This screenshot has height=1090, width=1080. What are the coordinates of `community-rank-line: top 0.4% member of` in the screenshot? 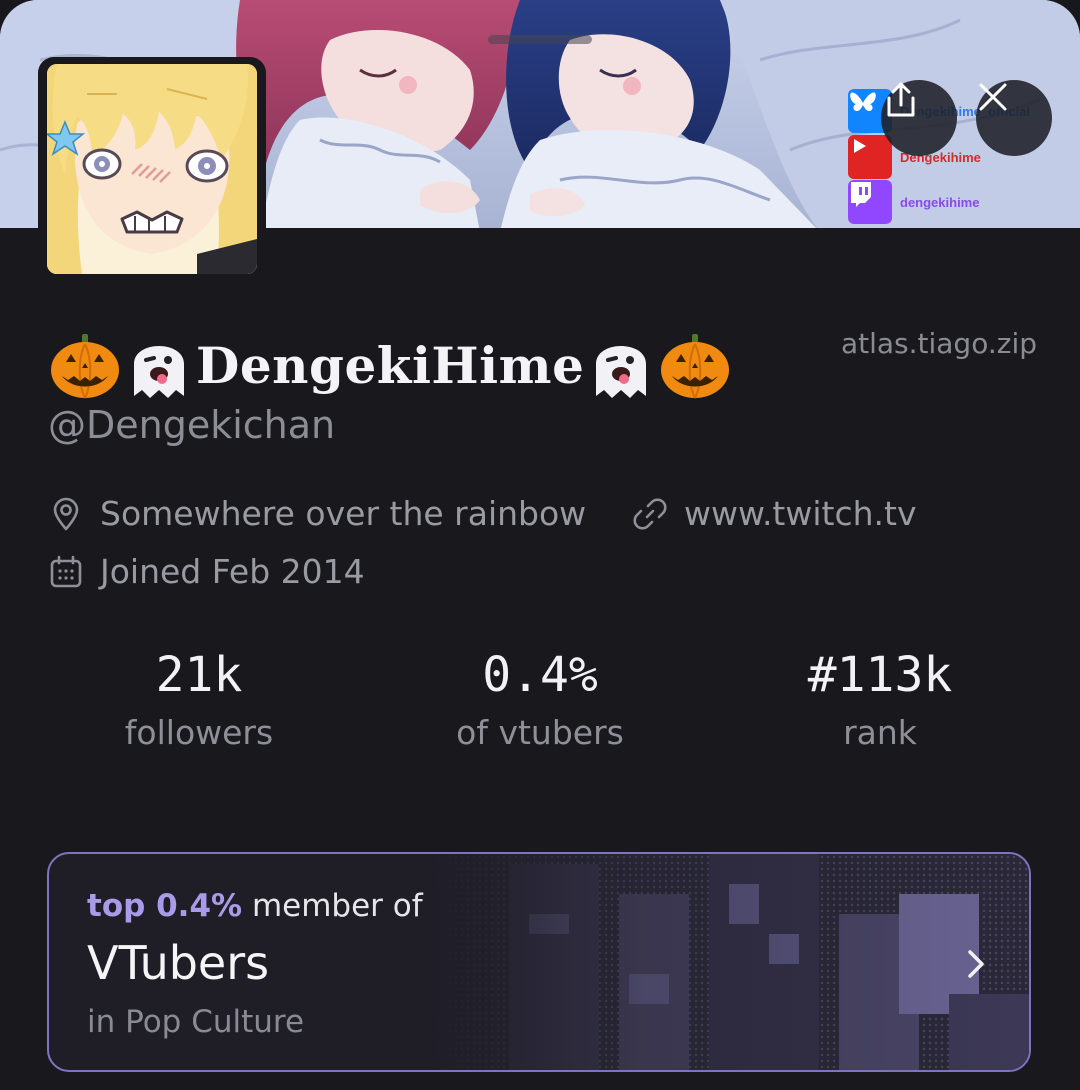 It's located at (255, 906).